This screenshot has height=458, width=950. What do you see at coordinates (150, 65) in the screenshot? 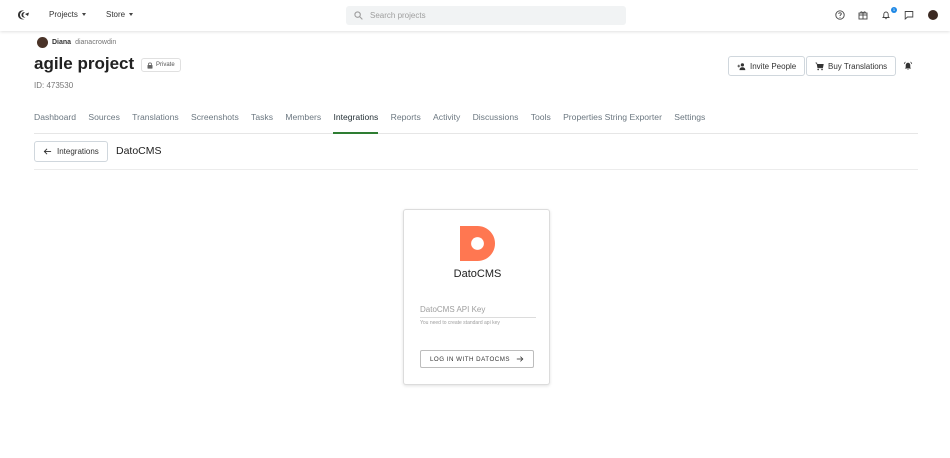
I see `lock-icon` at bounding box center [150, 65].